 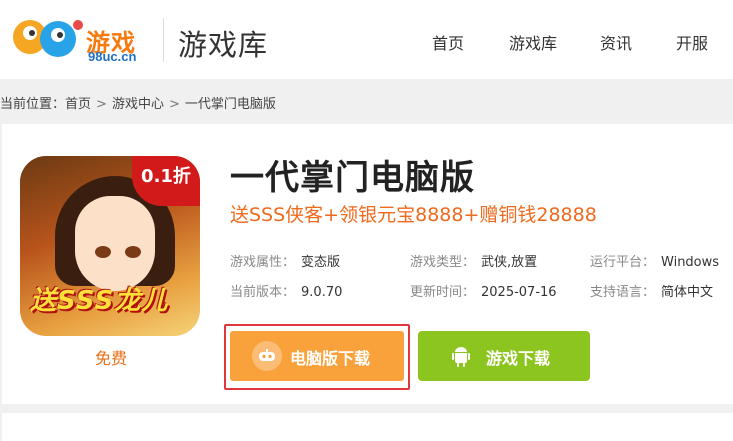 I want to click on breadcrumb-item-current: 一代掌门电脑版, so click(x=230, y=104).